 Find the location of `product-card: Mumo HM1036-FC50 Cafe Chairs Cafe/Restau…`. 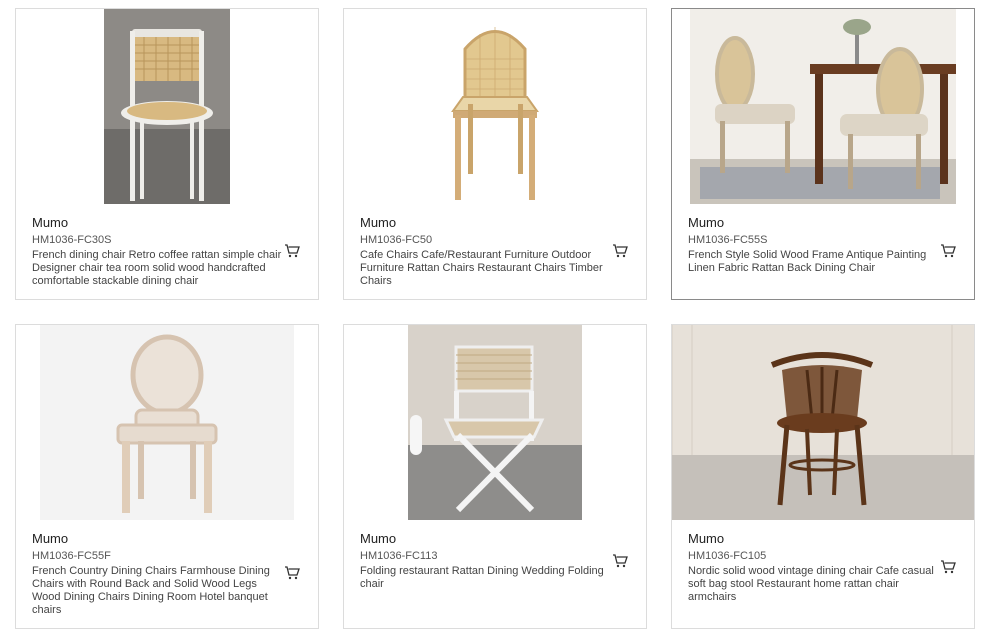

product-card: Mumo HM1036-FC50 Cafe Chairs Cafe/Restau… is located at coordinates (495, 154).